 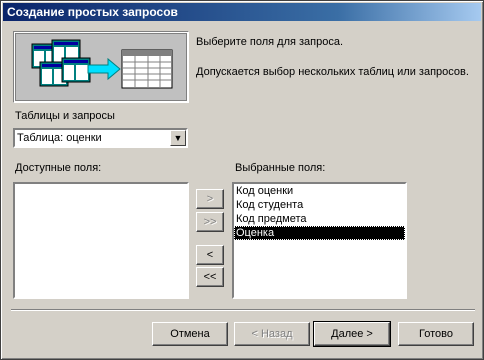 What do you see at coordinates (319, 219) in the screenshot?
I see `list-item: Код предмета` at bounding box center [319, 219].